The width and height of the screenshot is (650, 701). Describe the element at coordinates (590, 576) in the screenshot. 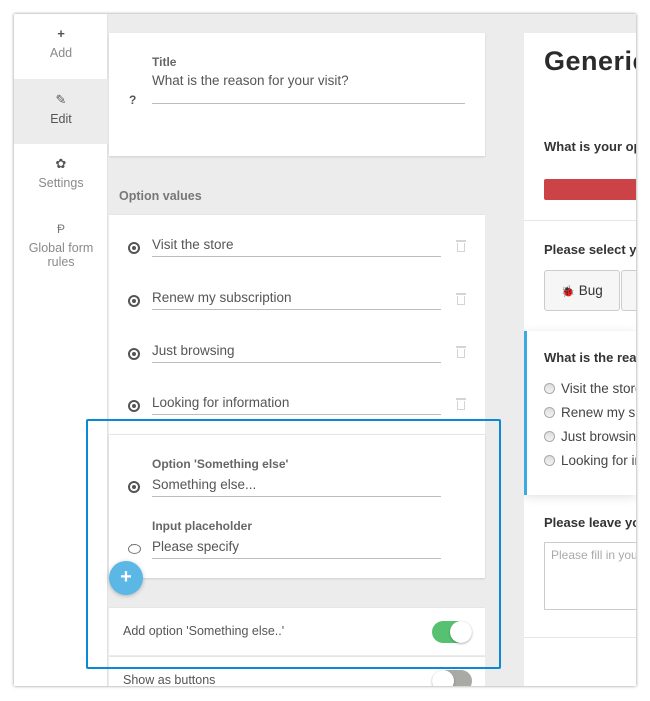

I see `feedback-textarea: Please fill in your feedback` at that location.